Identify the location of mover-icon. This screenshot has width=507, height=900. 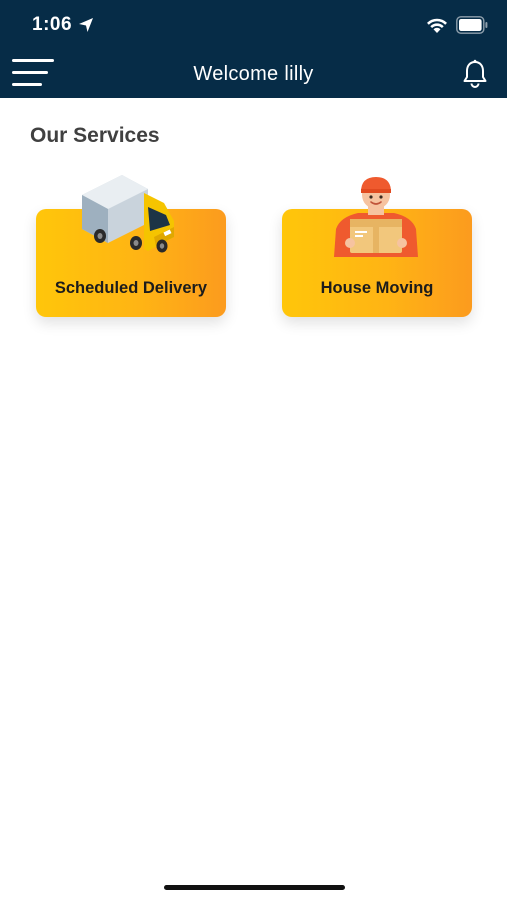
(376, 217).